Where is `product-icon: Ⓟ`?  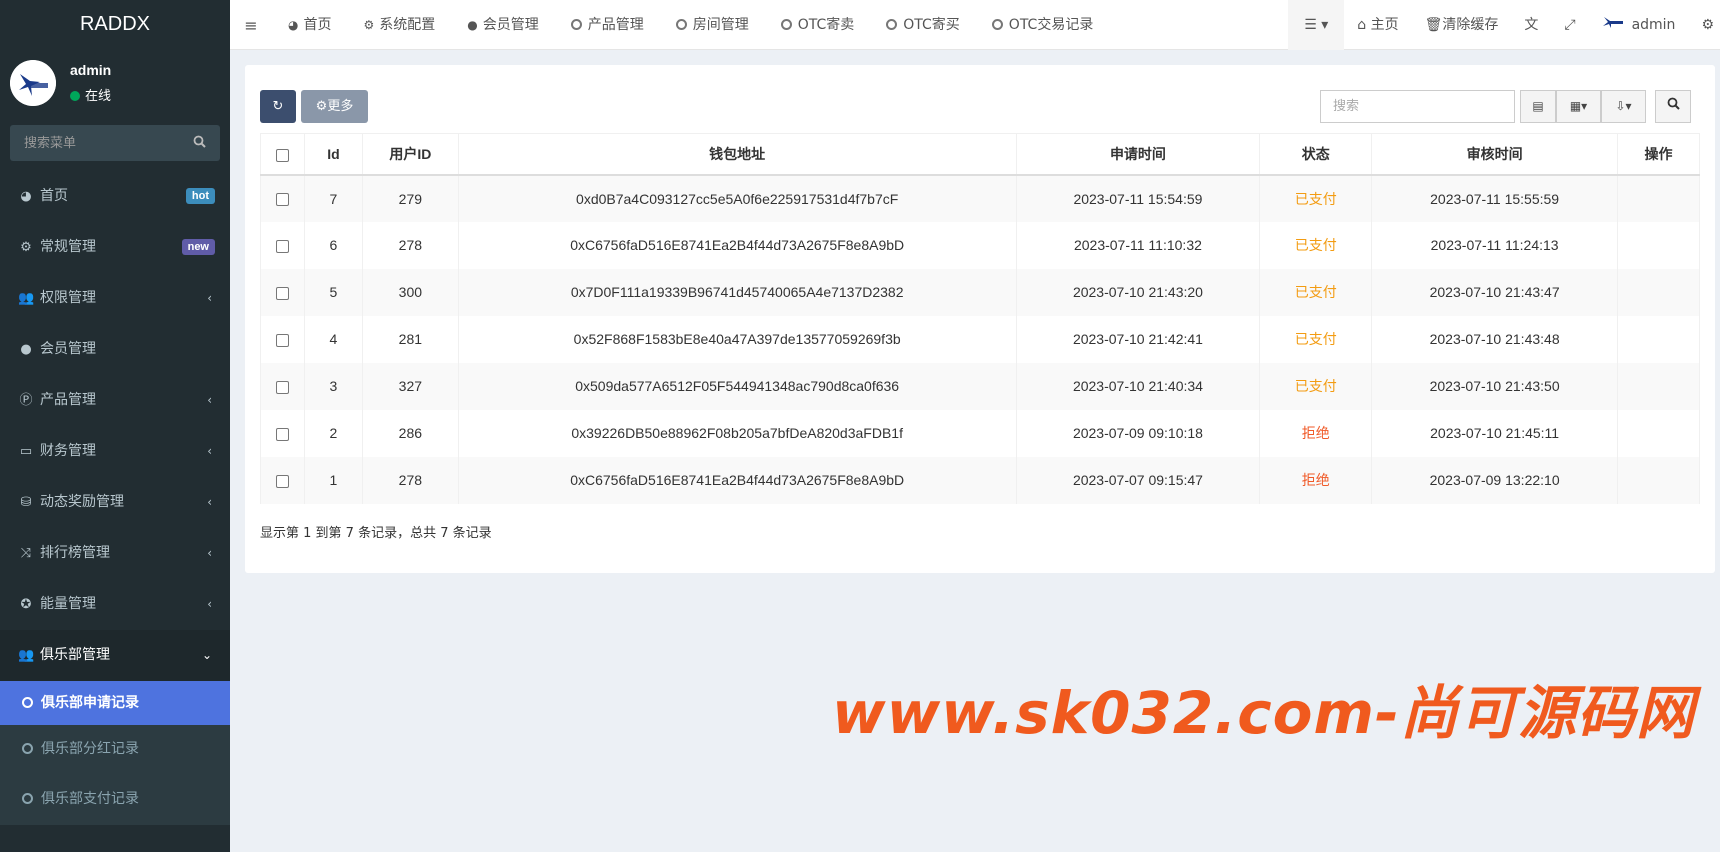
product-icon: Ⓟ is located at coordinates (26, 400).